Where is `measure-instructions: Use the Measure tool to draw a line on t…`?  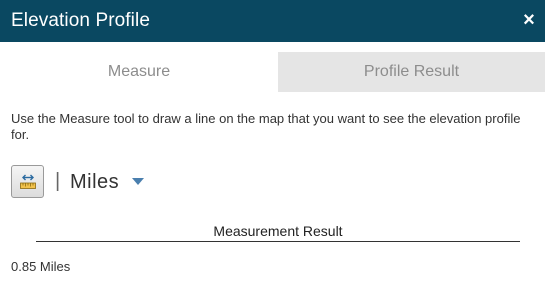
measure-instructions: Use the Measure tool to draw a line on t… is located at coordinates (266, 126).